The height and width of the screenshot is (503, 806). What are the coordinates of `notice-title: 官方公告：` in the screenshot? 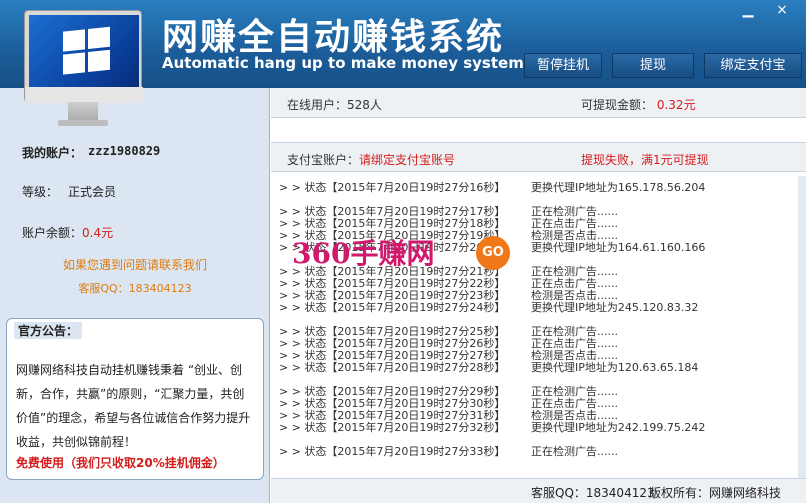 It's located at (48, 330).